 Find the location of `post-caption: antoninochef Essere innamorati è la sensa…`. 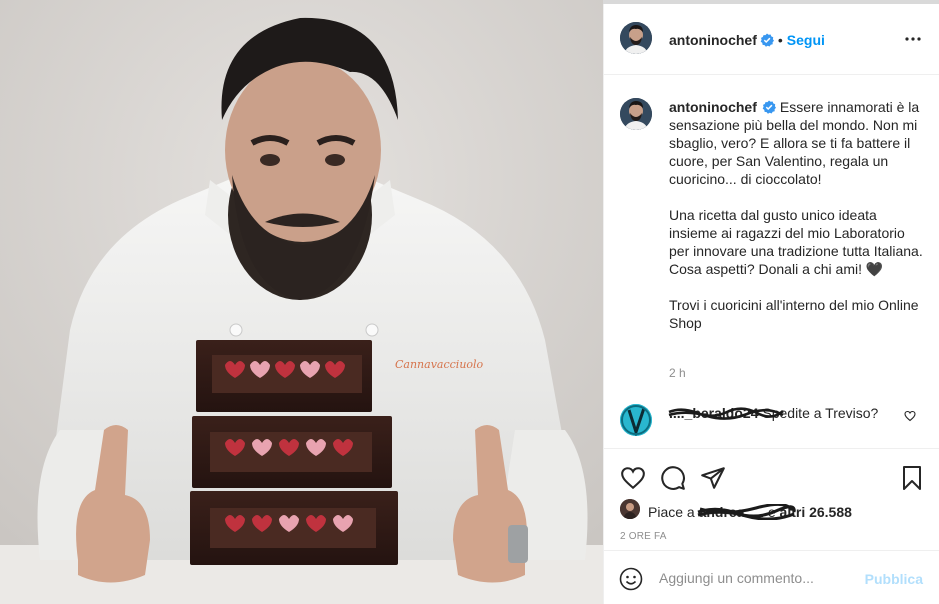

post-caption: antoninochef Essere innamorati è la sensa… is located at coordinates (796, 215).